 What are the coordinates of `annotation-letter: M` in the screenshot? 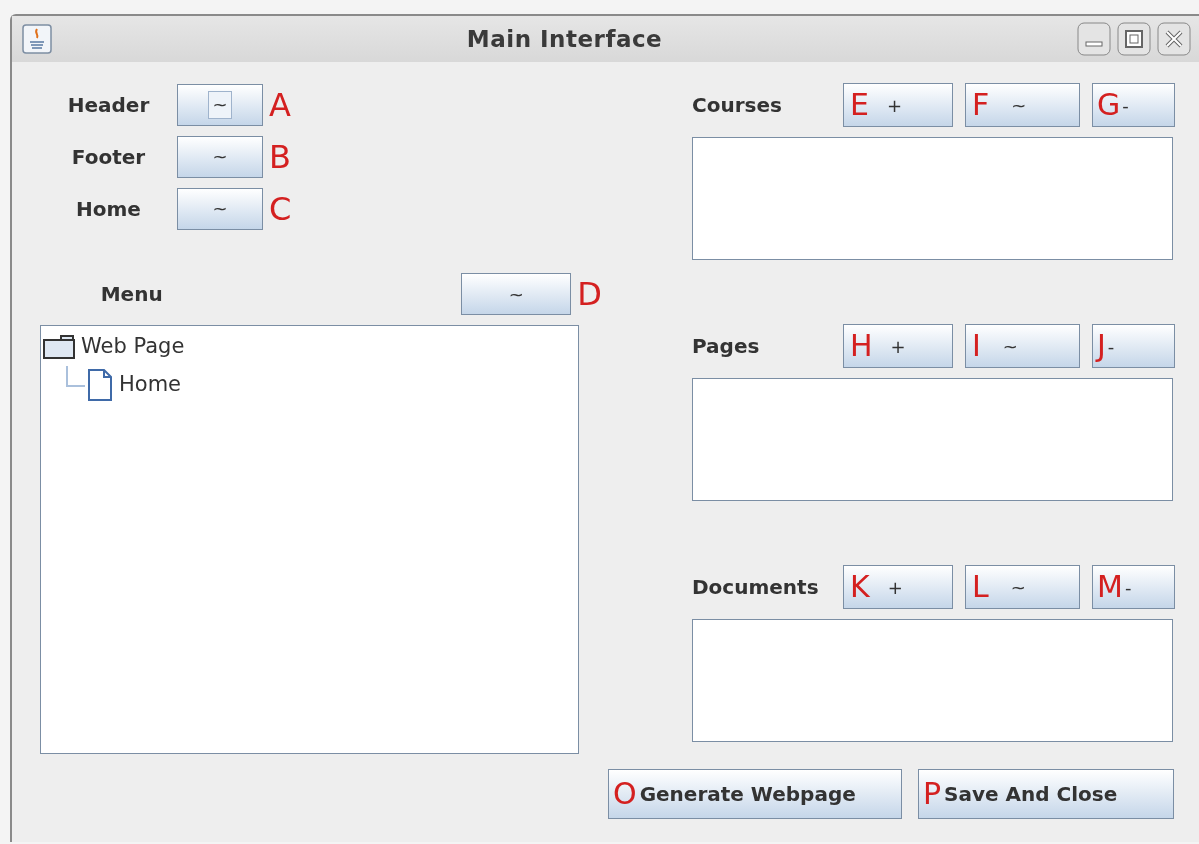 It's located at (1110, 587).